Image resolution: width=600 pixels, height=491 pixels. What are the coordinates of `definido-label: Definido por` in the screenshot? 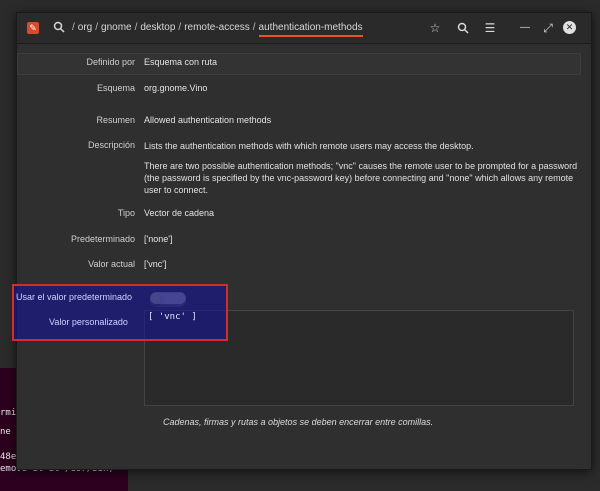 It's located at (110, 62).